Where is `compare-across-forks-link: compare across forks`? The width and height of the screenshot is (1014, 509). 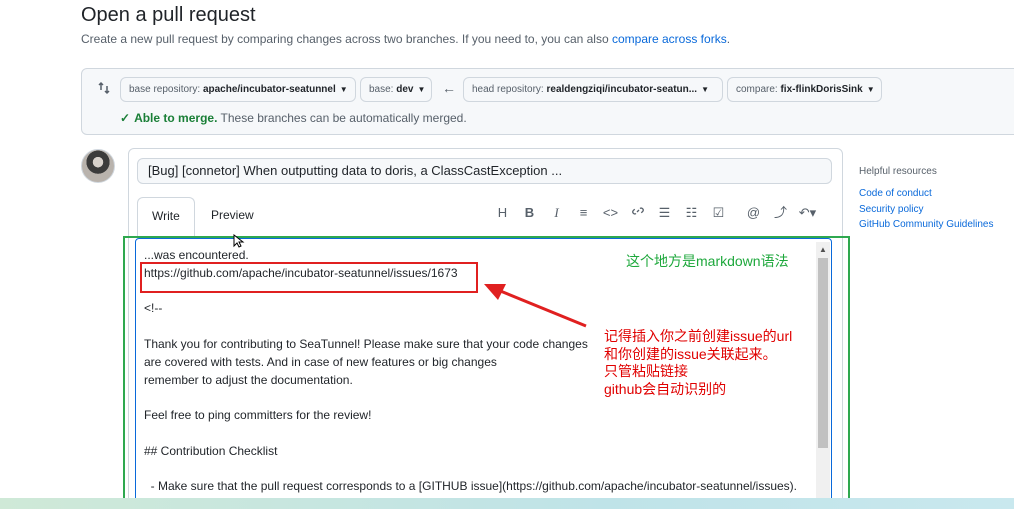
compare-across-forks-link: compare across forks is located at coordinates (669, 39).